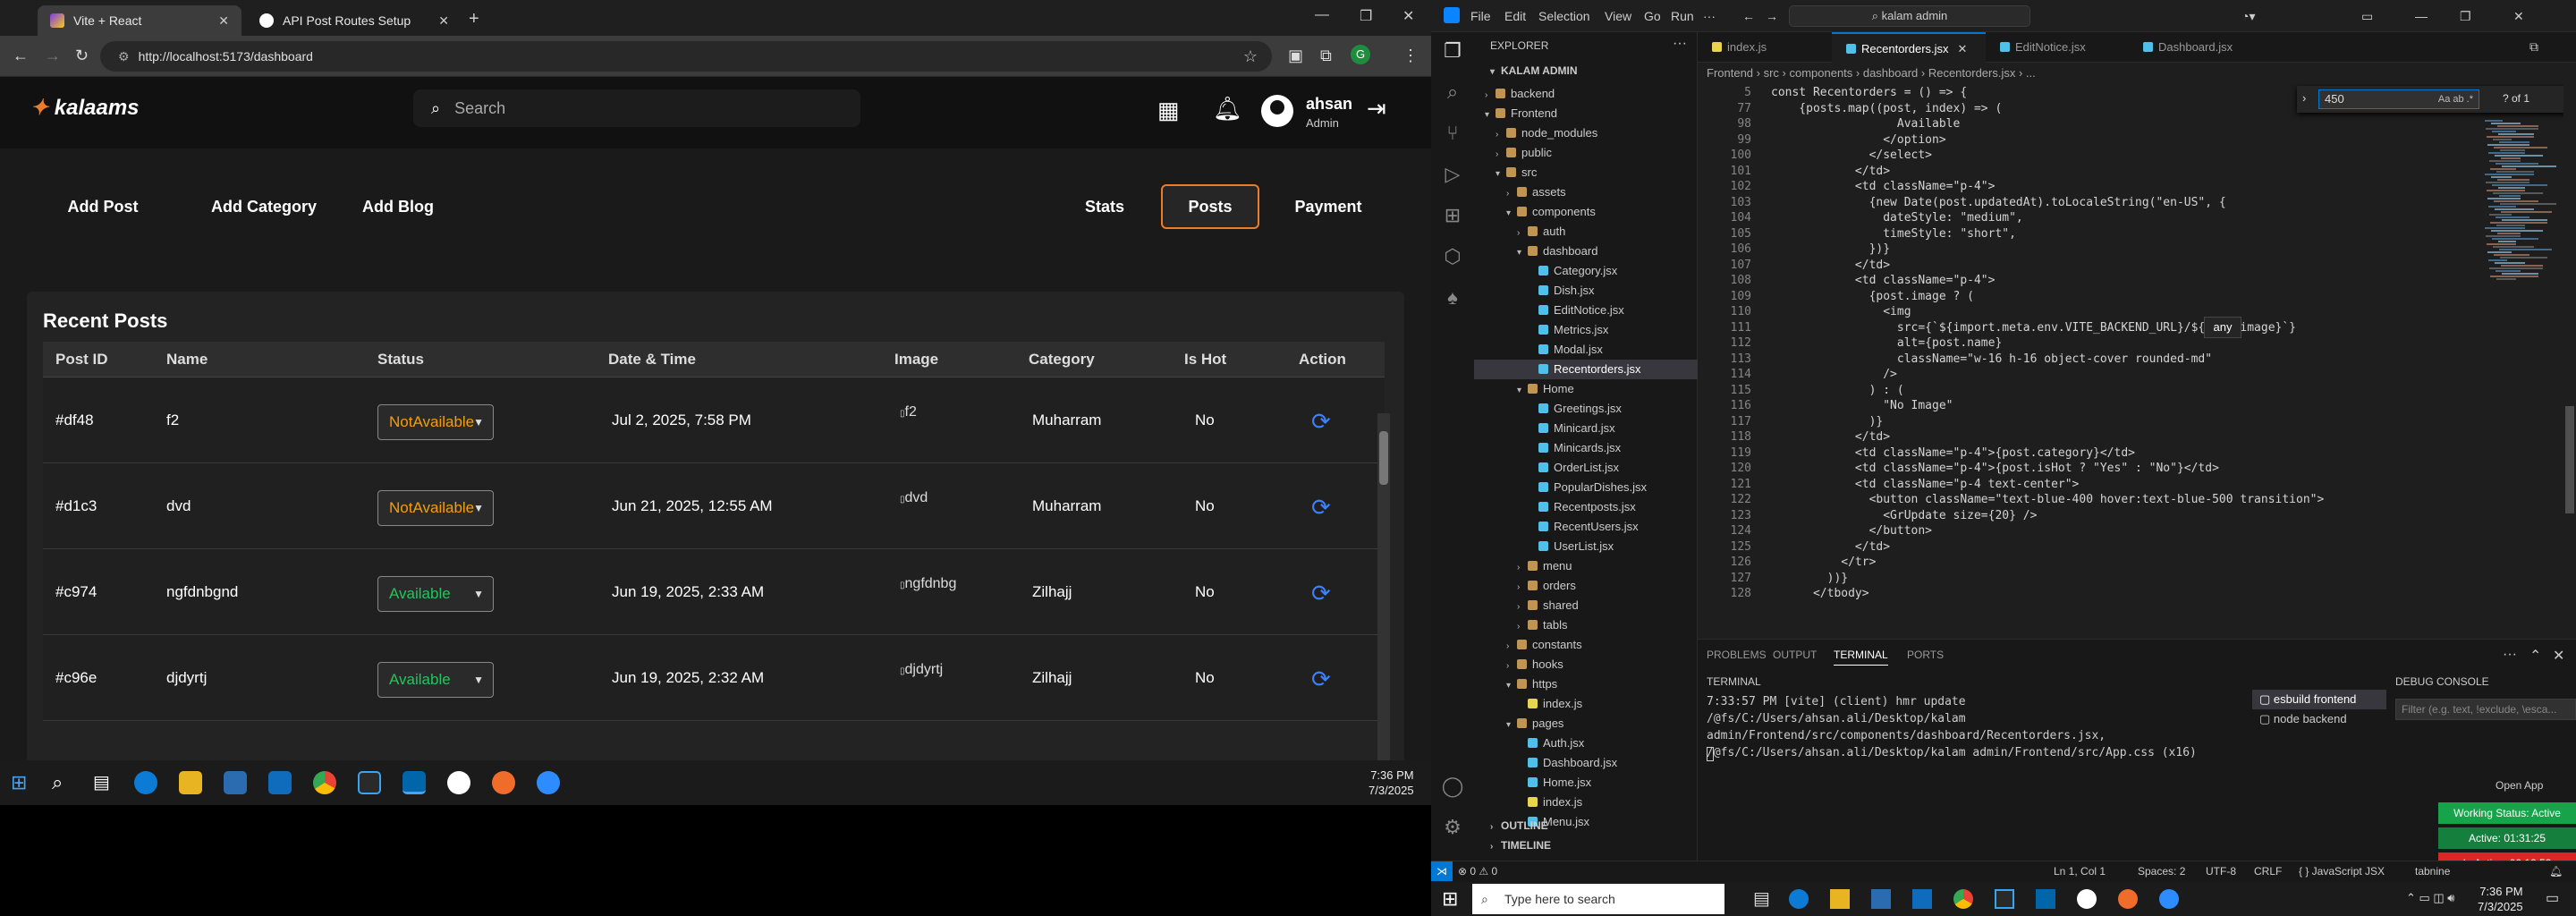  Describe the element at coordinates (435, 594) in the screenshot. I see `status-select: Available ▼` at that location.